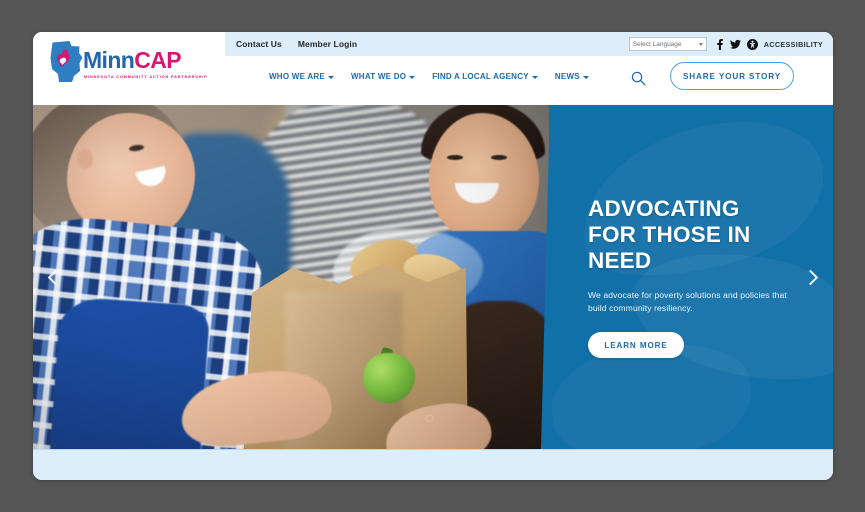 This screenshot has height=512, width=865. I want to click on nav-label: WHAT WE DO, so click(378, 76).